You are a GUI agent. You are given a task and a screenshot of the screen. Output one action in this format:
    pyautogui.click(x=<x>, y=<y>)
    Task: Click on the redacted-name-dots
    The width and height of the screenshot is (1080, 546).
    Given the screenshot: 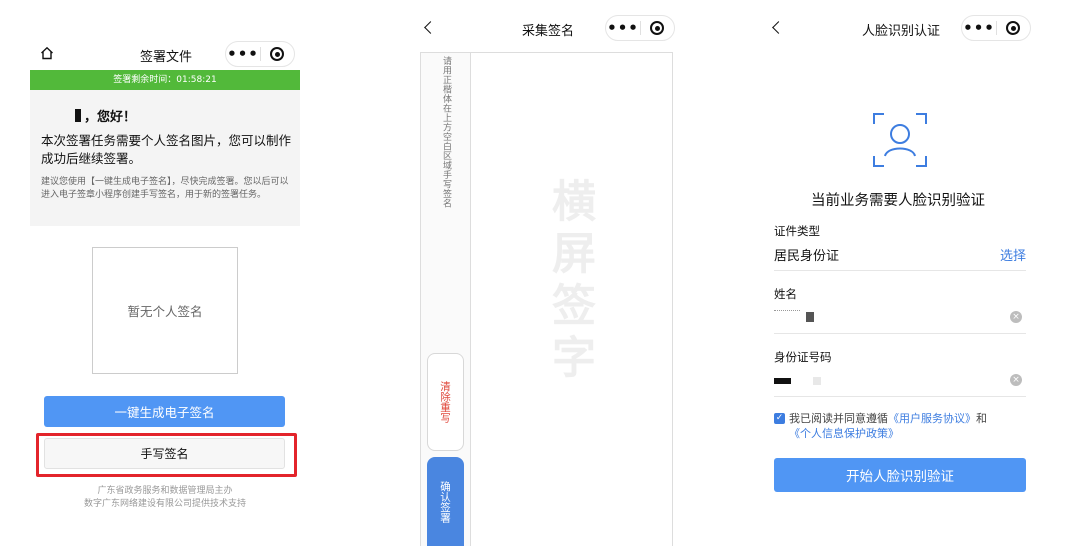 What is the action you would take?
    pyautogui.click(x=787, y=311)
    